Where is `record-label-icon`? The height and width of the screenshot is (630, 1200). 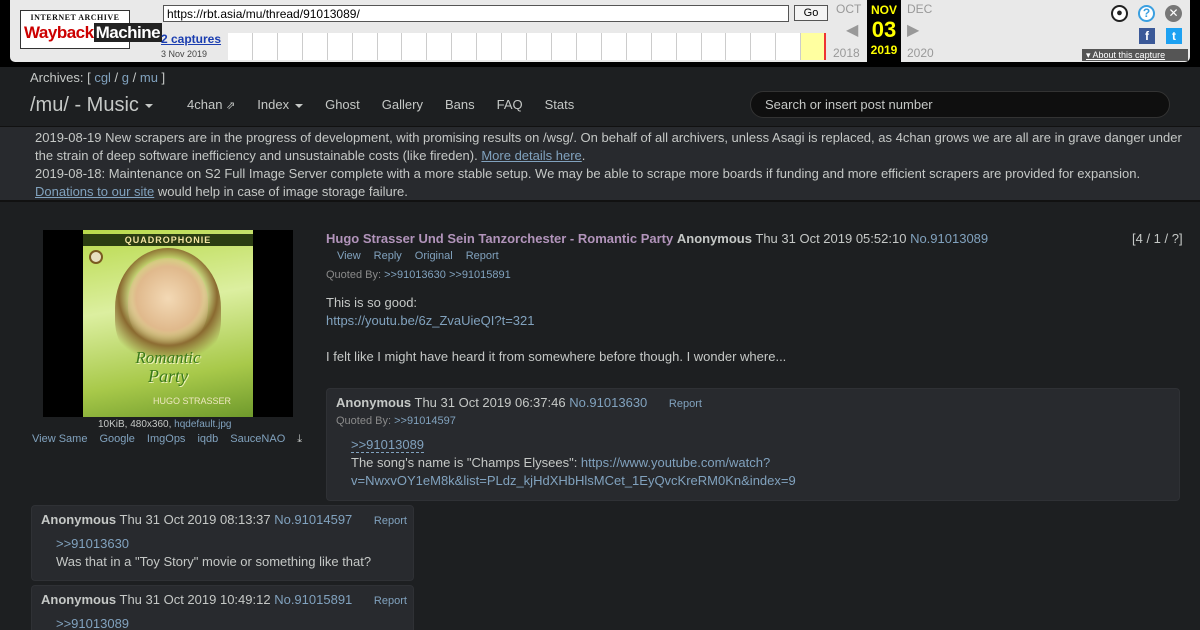 record-label-icon is located at coordinates (96, 257).